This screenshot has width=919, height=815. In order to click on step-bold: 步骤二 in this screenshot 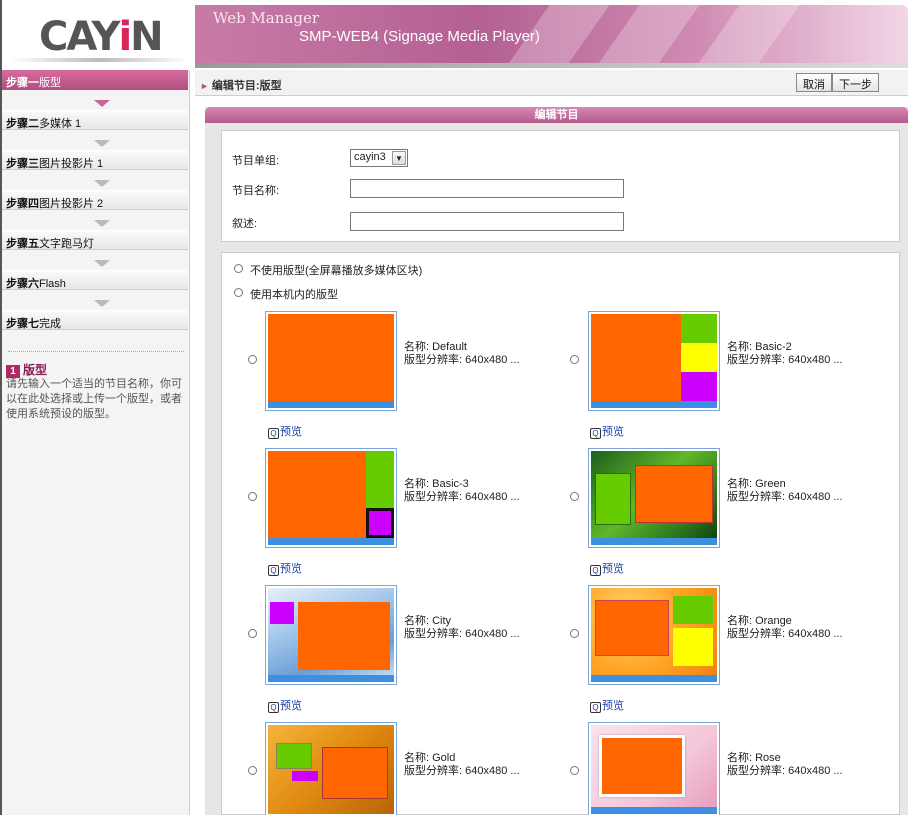, I will do `click(22, 124)`.